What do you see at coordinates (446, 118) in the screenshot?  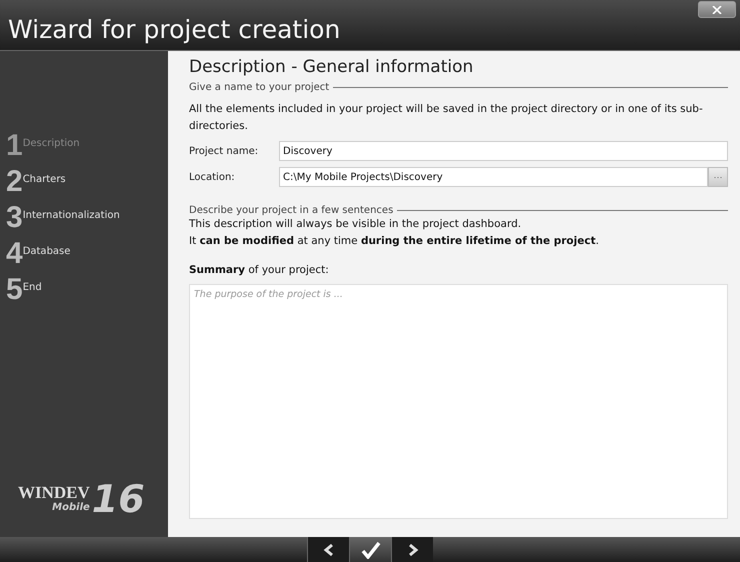 I see `info-text: All the elements included in your project will be saved in the project directory or in one of its sub-directories.` at bounding box center [446, 118].